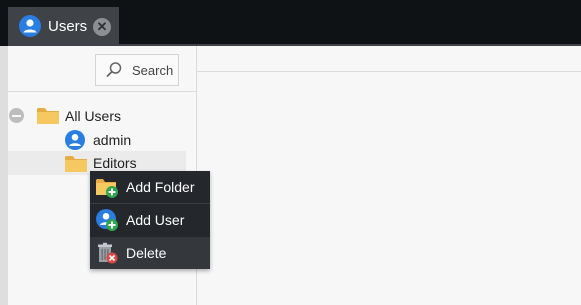  I want to click on add-folder-icon, so click(107, 188).